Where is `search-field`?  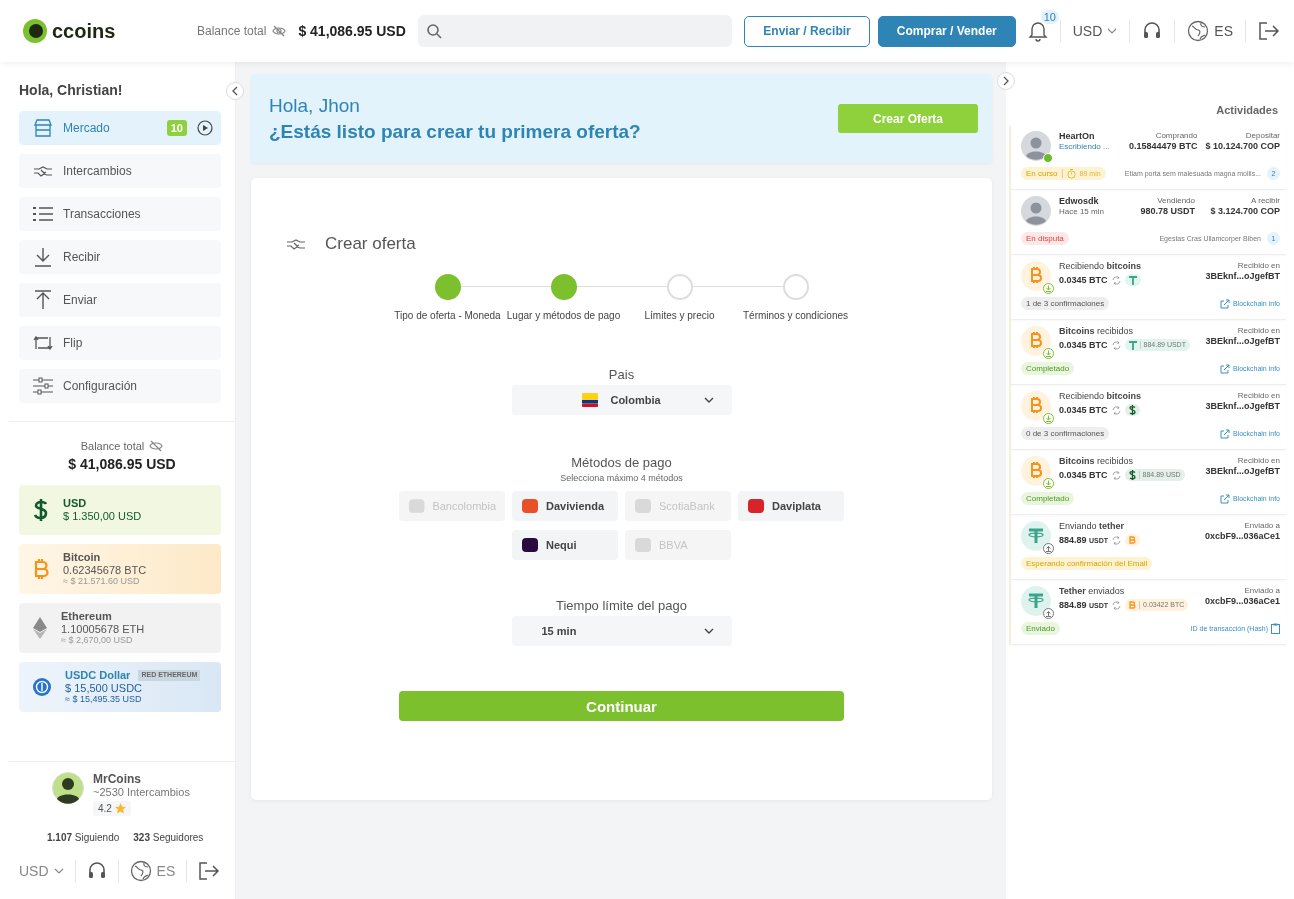 search-field is located at coordinates (575, 31).